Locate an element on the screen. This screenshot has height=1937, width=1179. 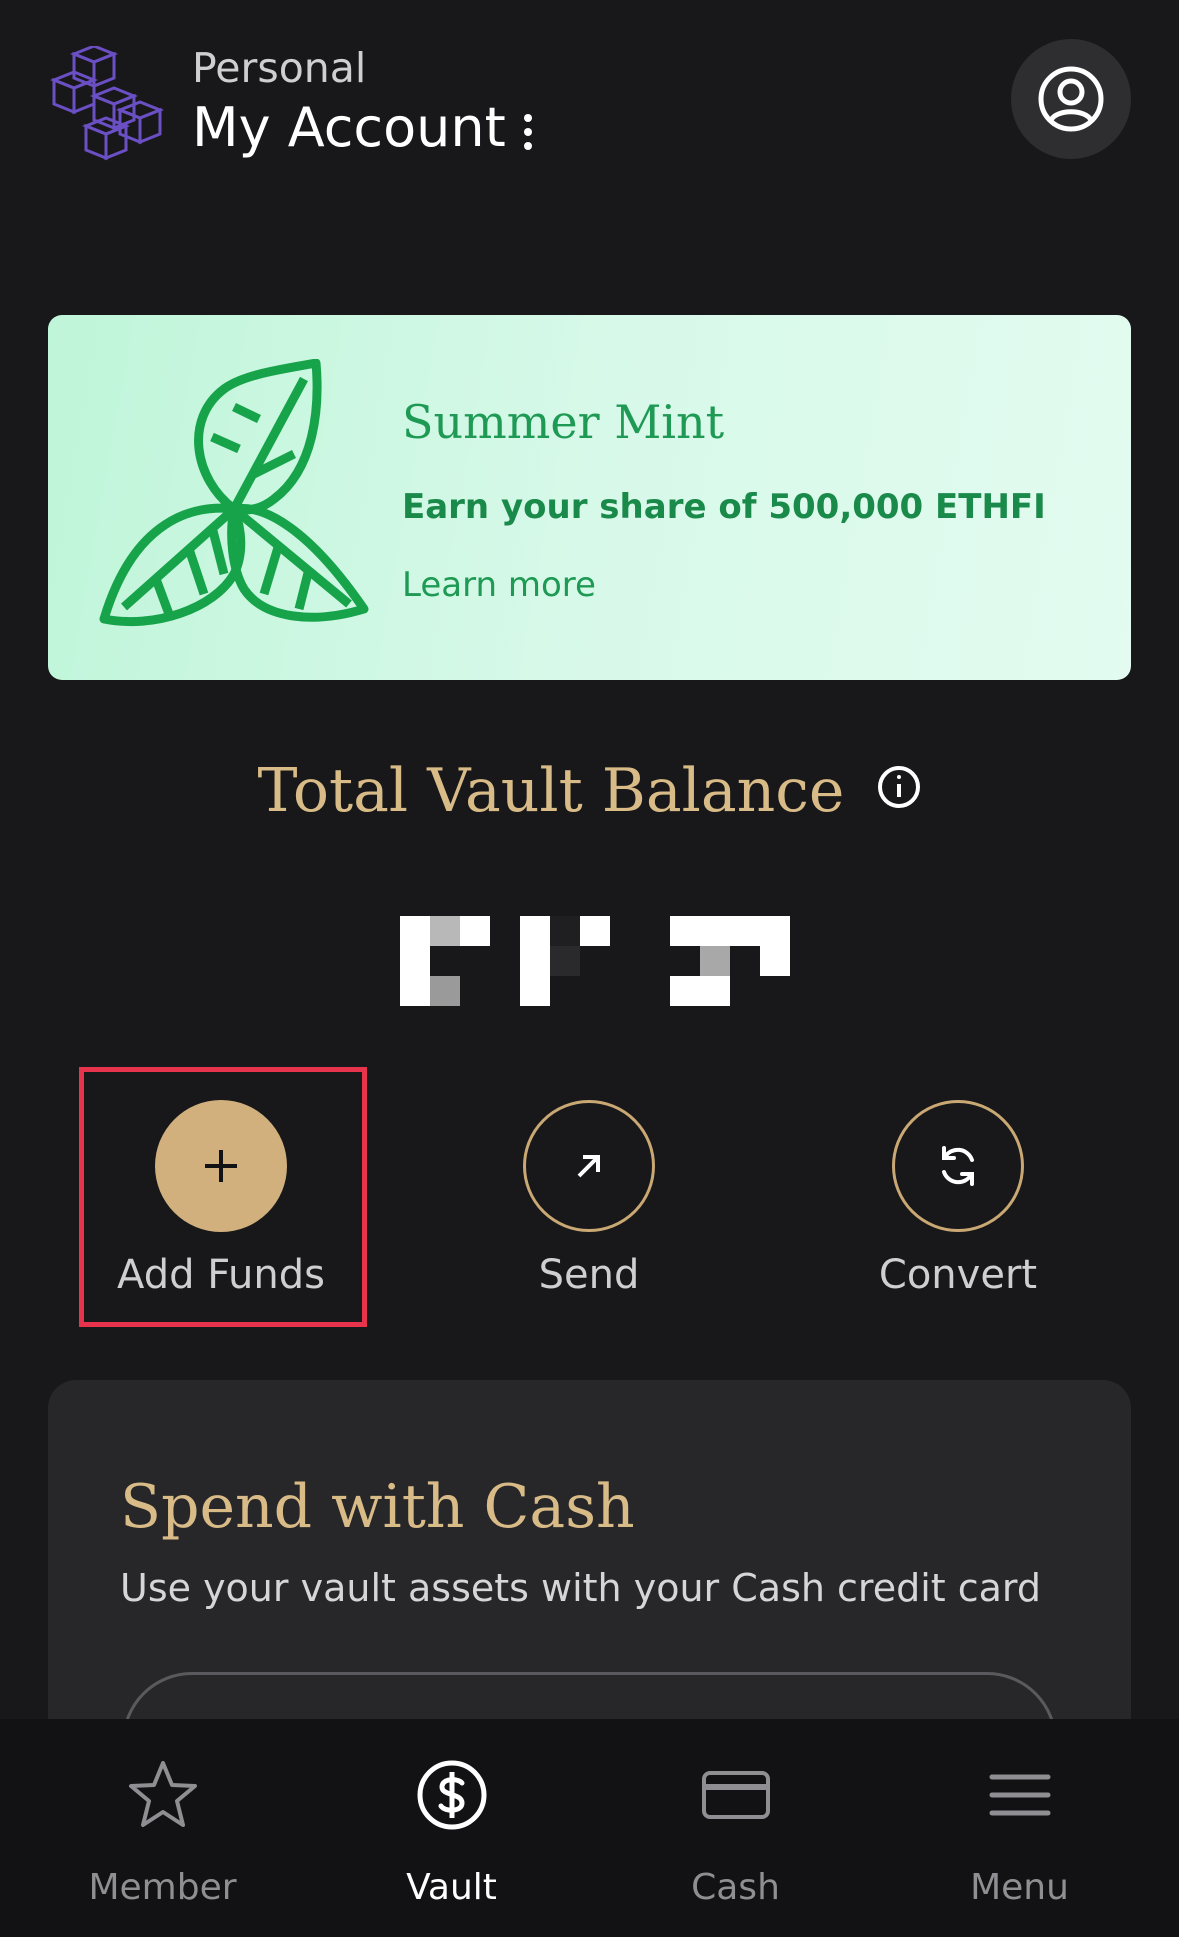
user-circle-icon is located at coordinates (1071, 99).